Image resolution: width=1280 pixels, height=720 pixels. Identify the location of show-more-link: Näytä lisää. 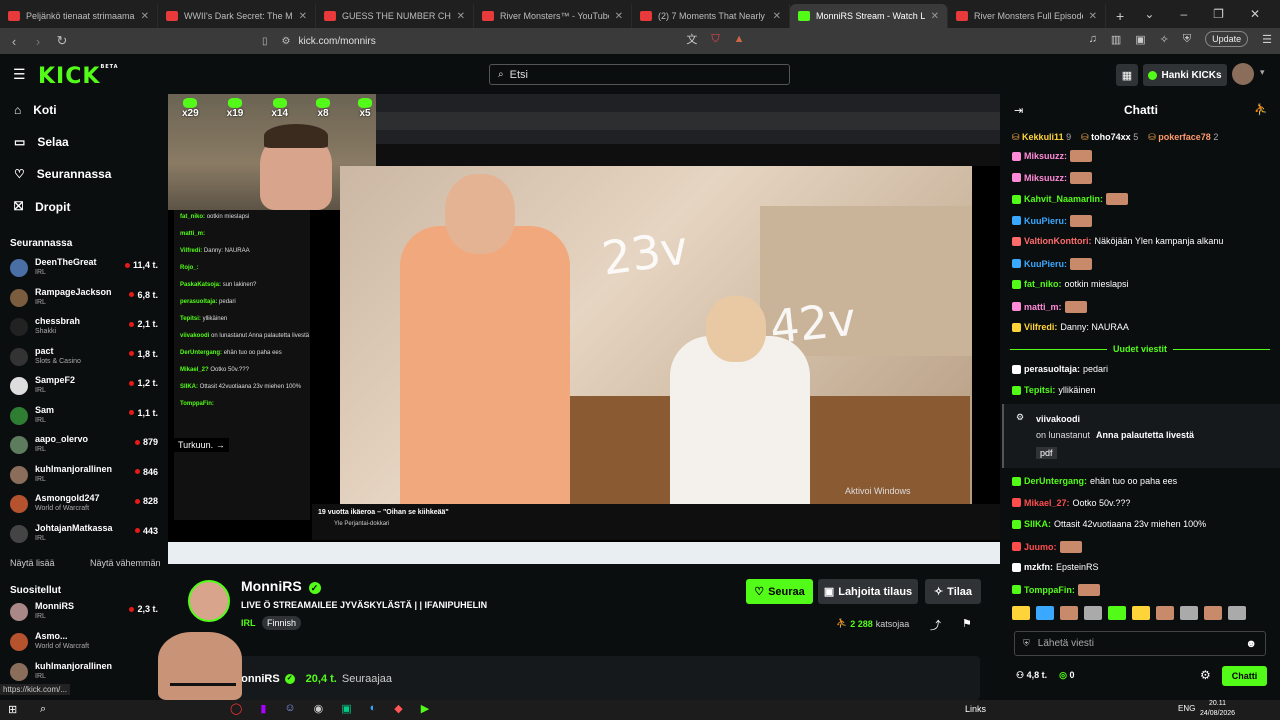
(32, 563).